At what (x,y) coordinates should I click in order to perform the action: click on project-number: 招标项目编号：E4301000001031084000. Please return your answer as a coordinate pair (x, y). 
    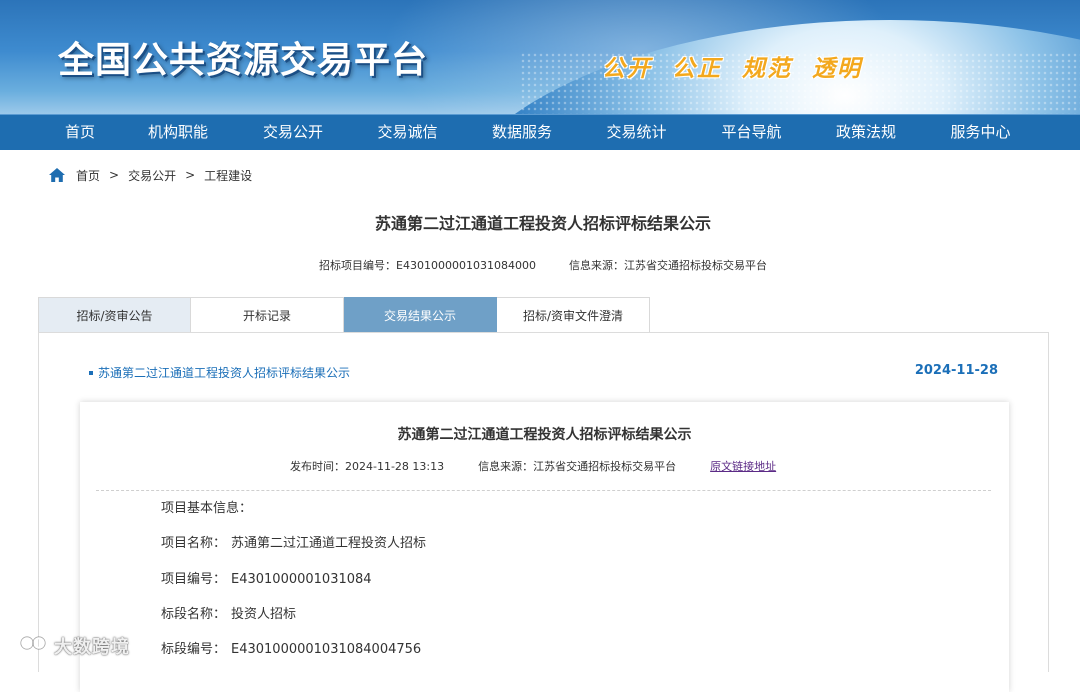
    Looking at the image, I should click on (427, 265).